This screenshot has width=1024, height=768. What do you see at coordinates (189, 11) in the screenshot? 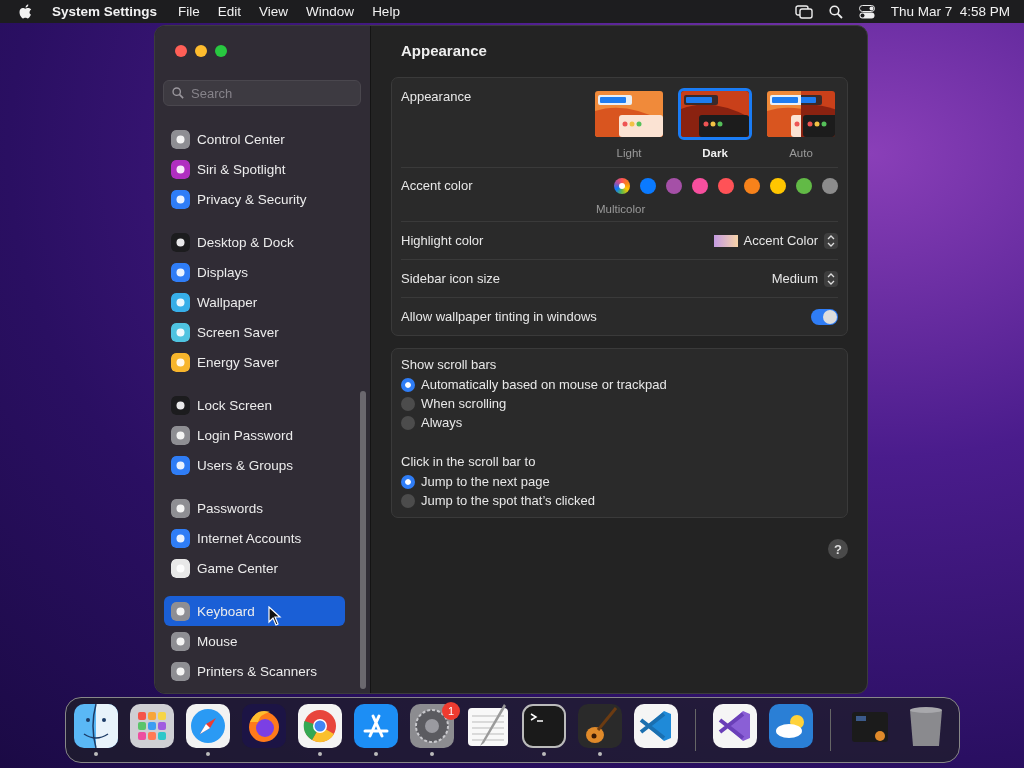
I see `menu-item: File` at bounding box center [189, 11].